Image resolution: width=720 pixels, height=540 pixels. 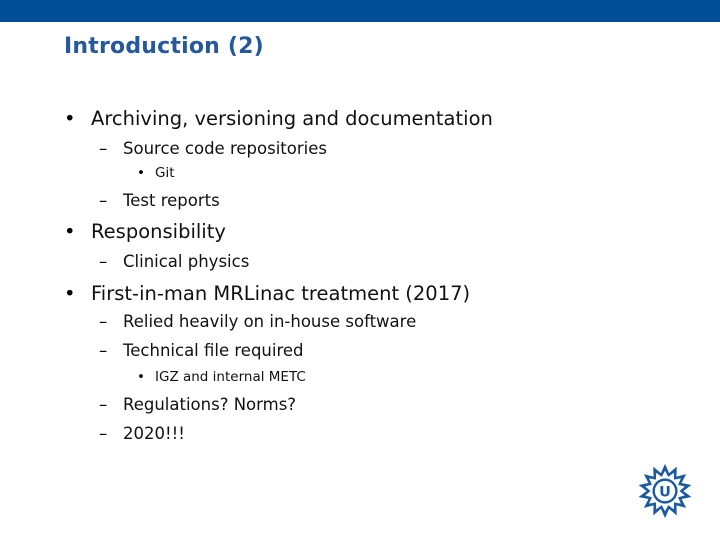 I want to click on bullet-item: Archiving, versioning and documentation, so click(x=292, y=118).